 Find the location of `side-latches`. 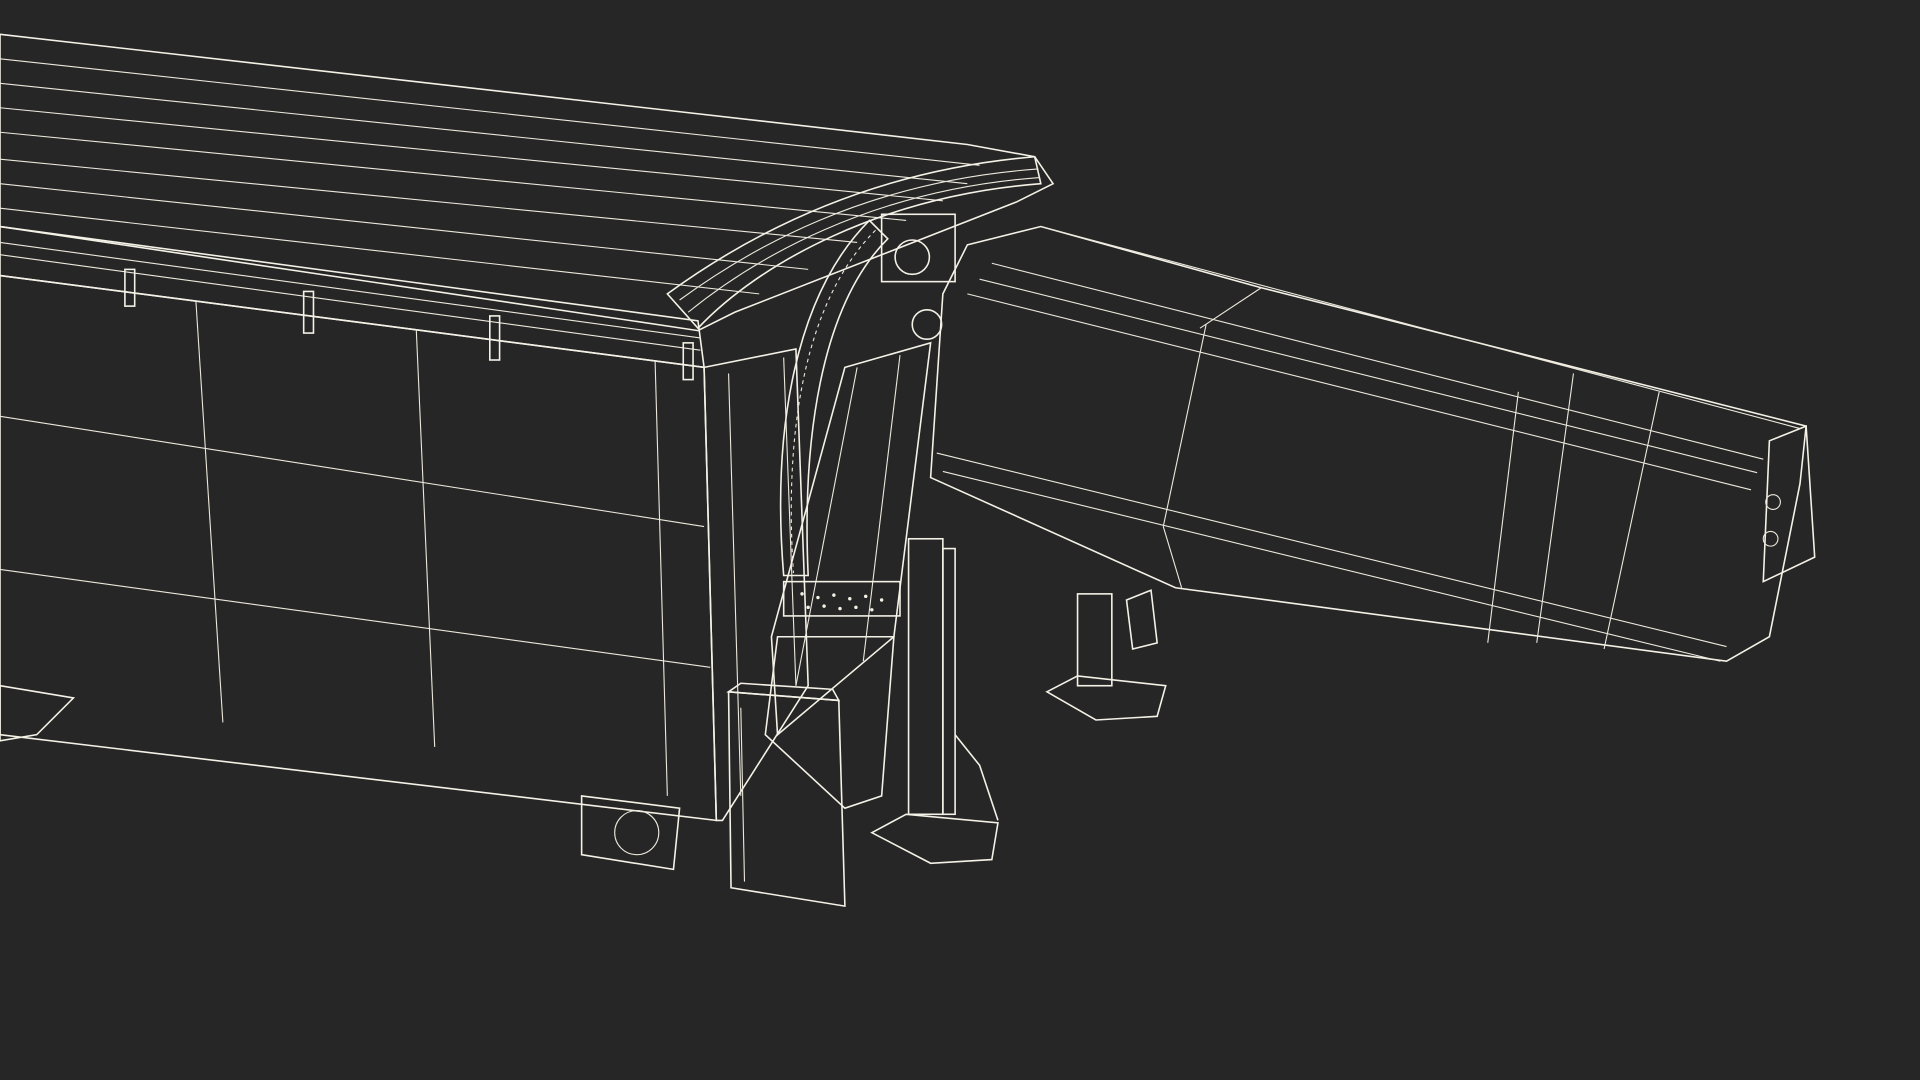

side-latches is located at coordinates (409, 324).